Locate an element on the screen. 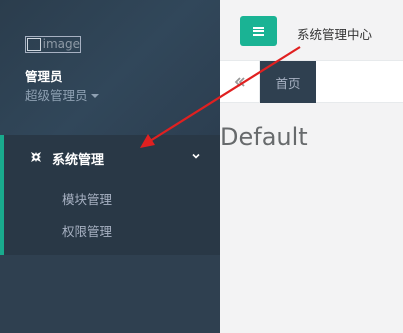 Image resolution: width=403 pixels, height=333 pixels. user-role-dropdown: 超级管理员 is located at coordinates (62, 94).